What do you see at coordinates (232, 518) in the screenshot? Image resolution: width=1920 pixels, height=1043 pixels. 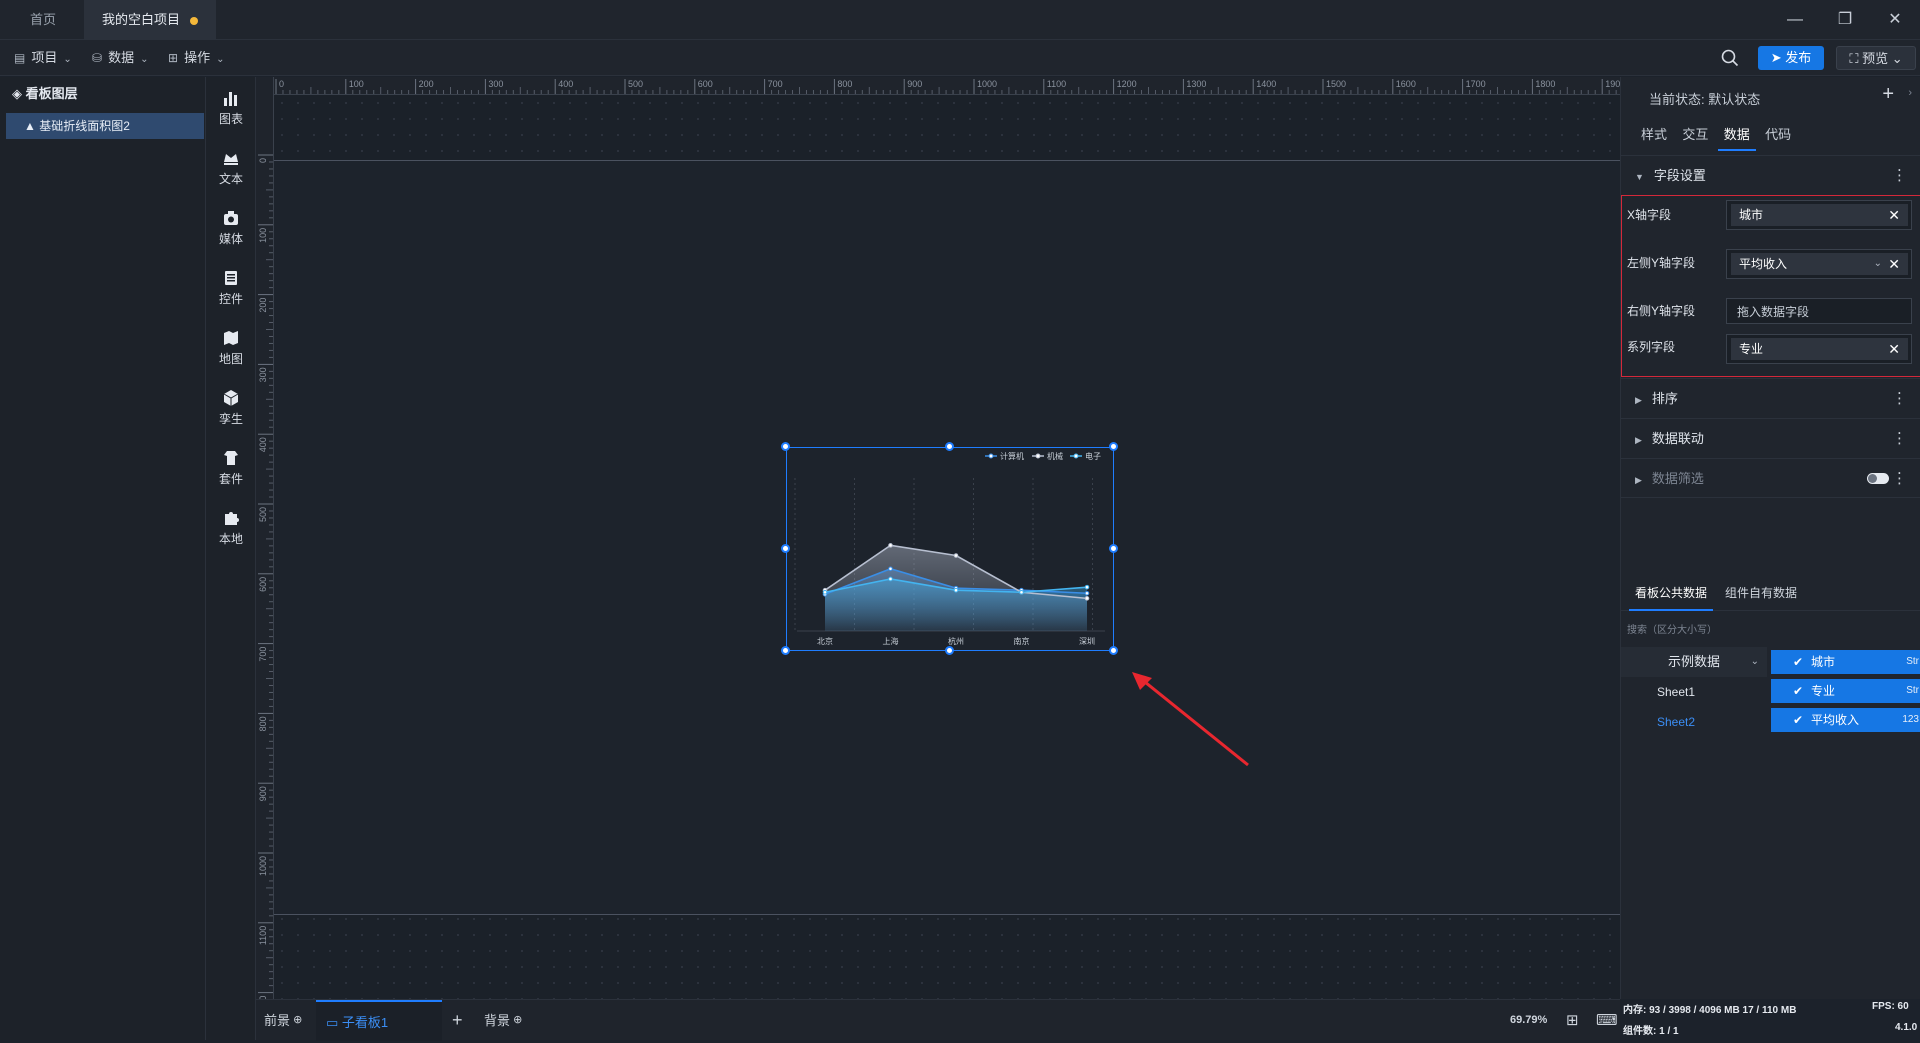 I see `puzzle-icon` at bounding box center [232, 518].